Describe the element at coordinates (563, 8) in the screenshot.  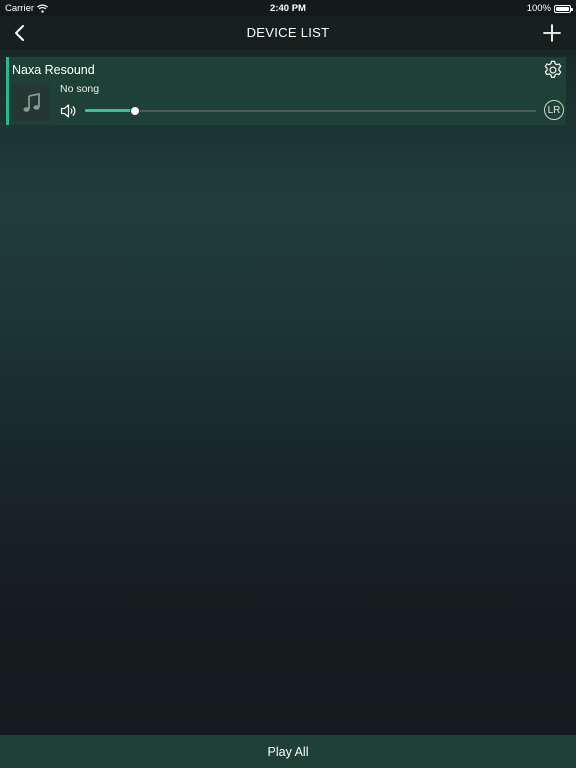
I see `battery-icon` at that location.